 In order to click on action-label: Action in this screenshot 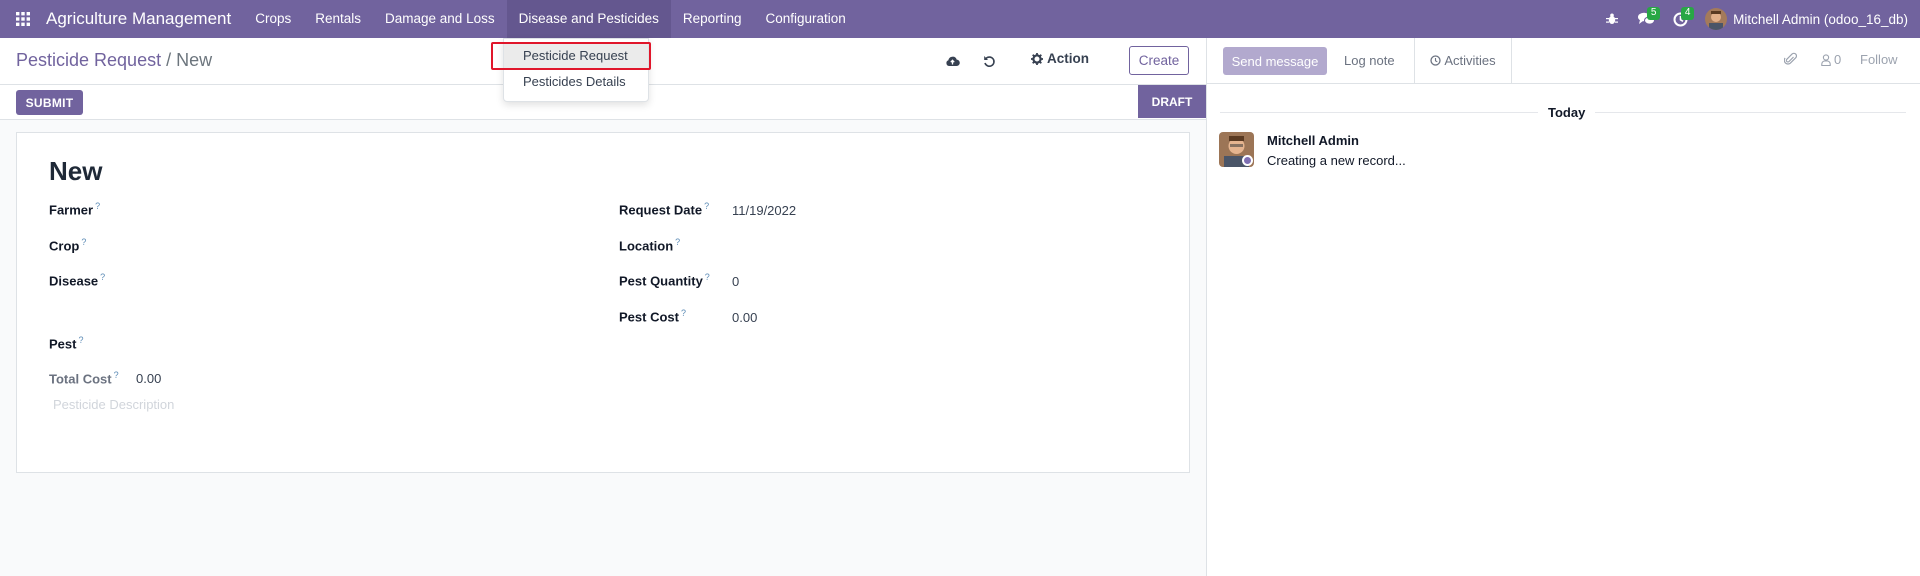, I will do `click(1068, 58)`.